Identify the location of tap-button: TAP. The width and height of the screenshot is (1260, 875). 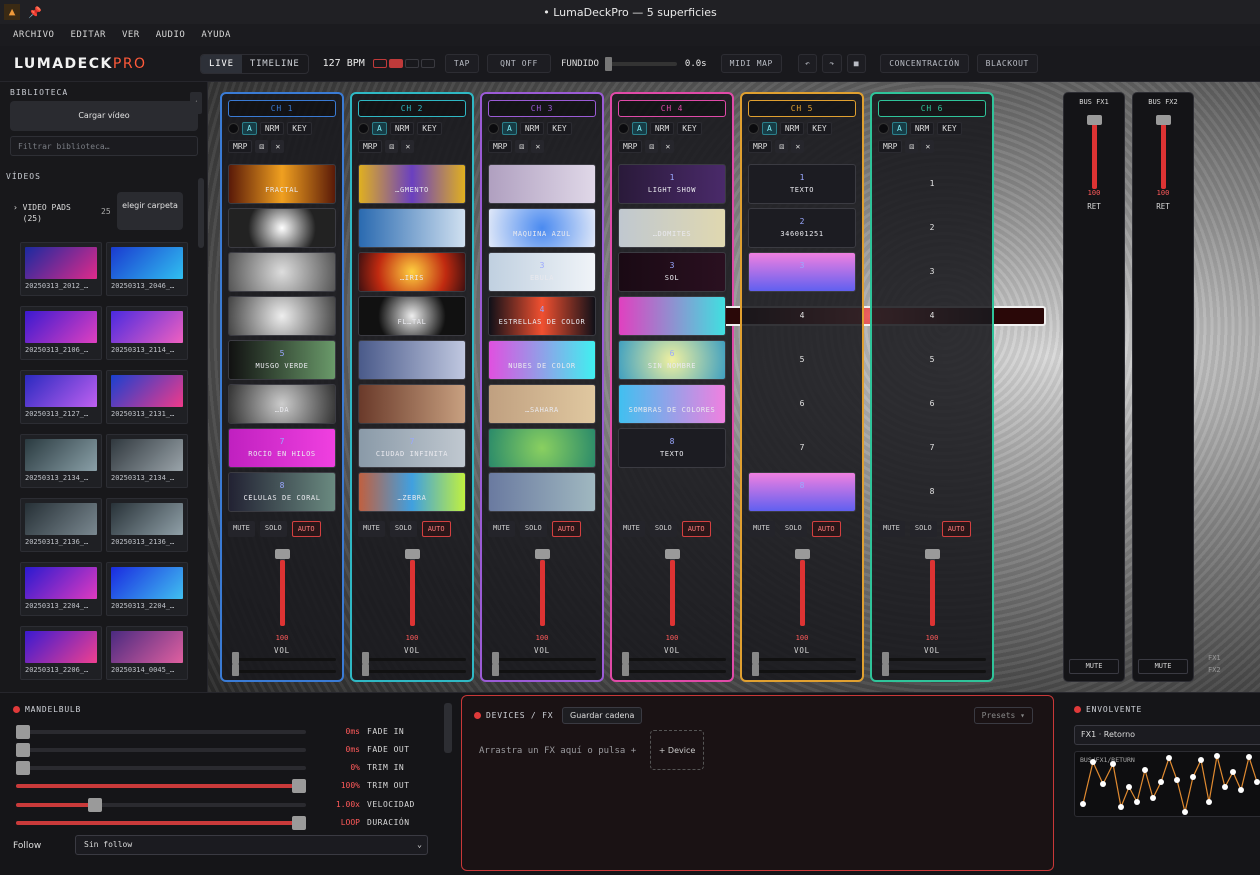
(462, 63).